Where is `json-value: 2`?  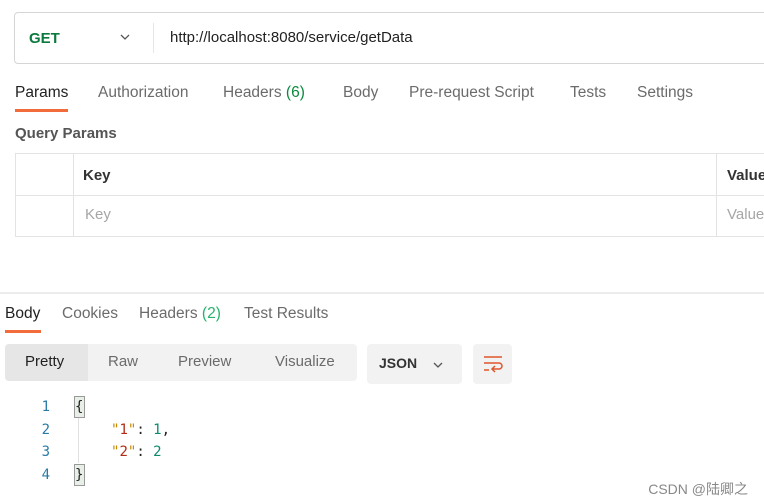 json-value: 2 is located at coordinates (157, 452).